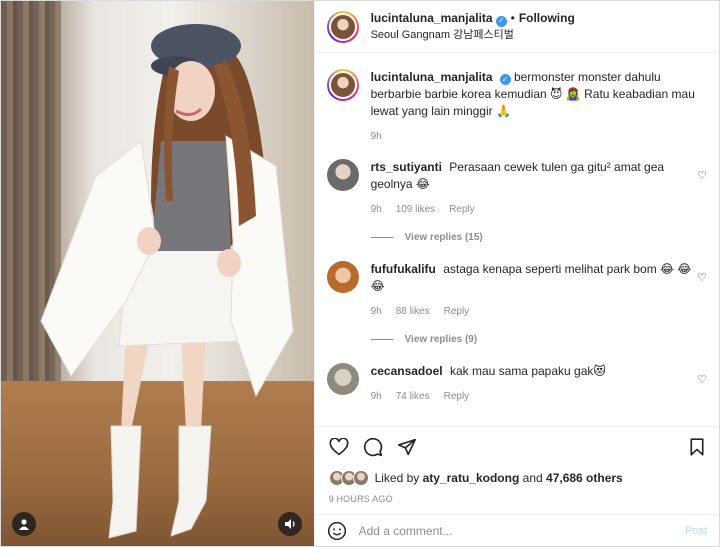 This screenshot has height=547, width=720. What do you see at coordinates (532, 478) in the screenshot?
I see `likes-and: and` at bounding box center [532, 478].